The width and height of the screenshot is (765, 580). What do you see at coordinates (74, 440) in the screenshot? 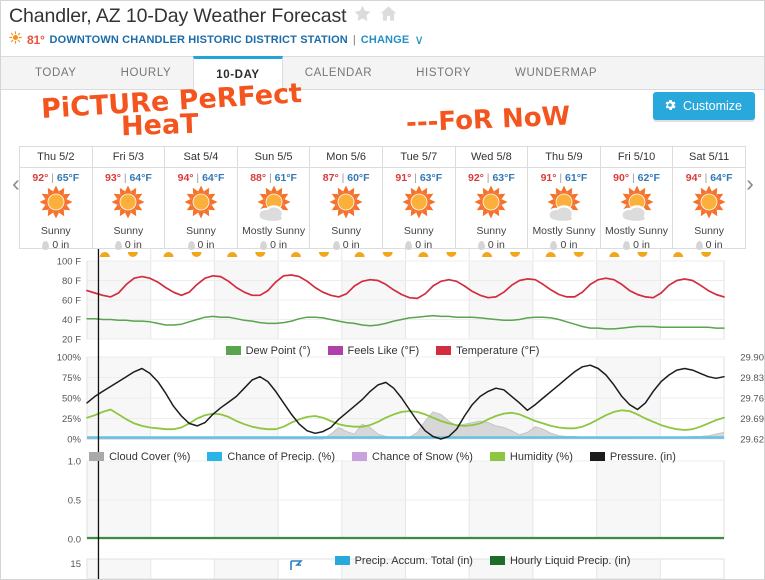
I see `svg-text: 0%` at bounding box center [74, 440].